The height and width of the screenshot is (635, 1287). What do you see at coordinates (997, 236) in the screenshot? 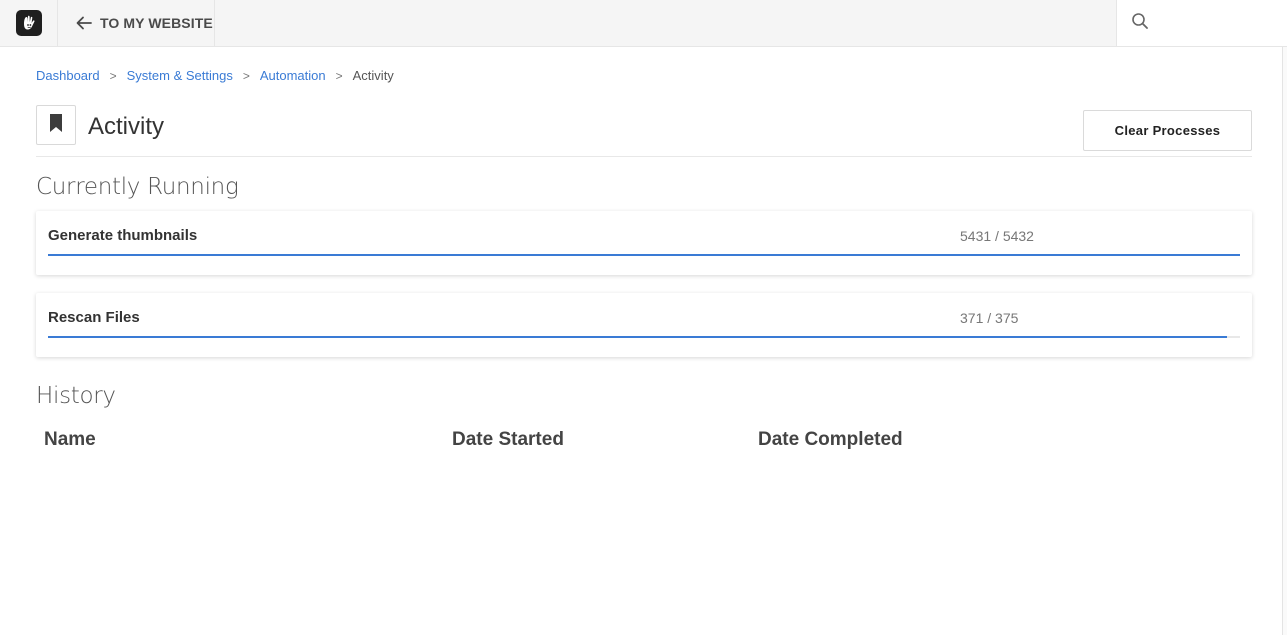
I see `process-count: 5431 / 5432` at bounding box center [997, 236].